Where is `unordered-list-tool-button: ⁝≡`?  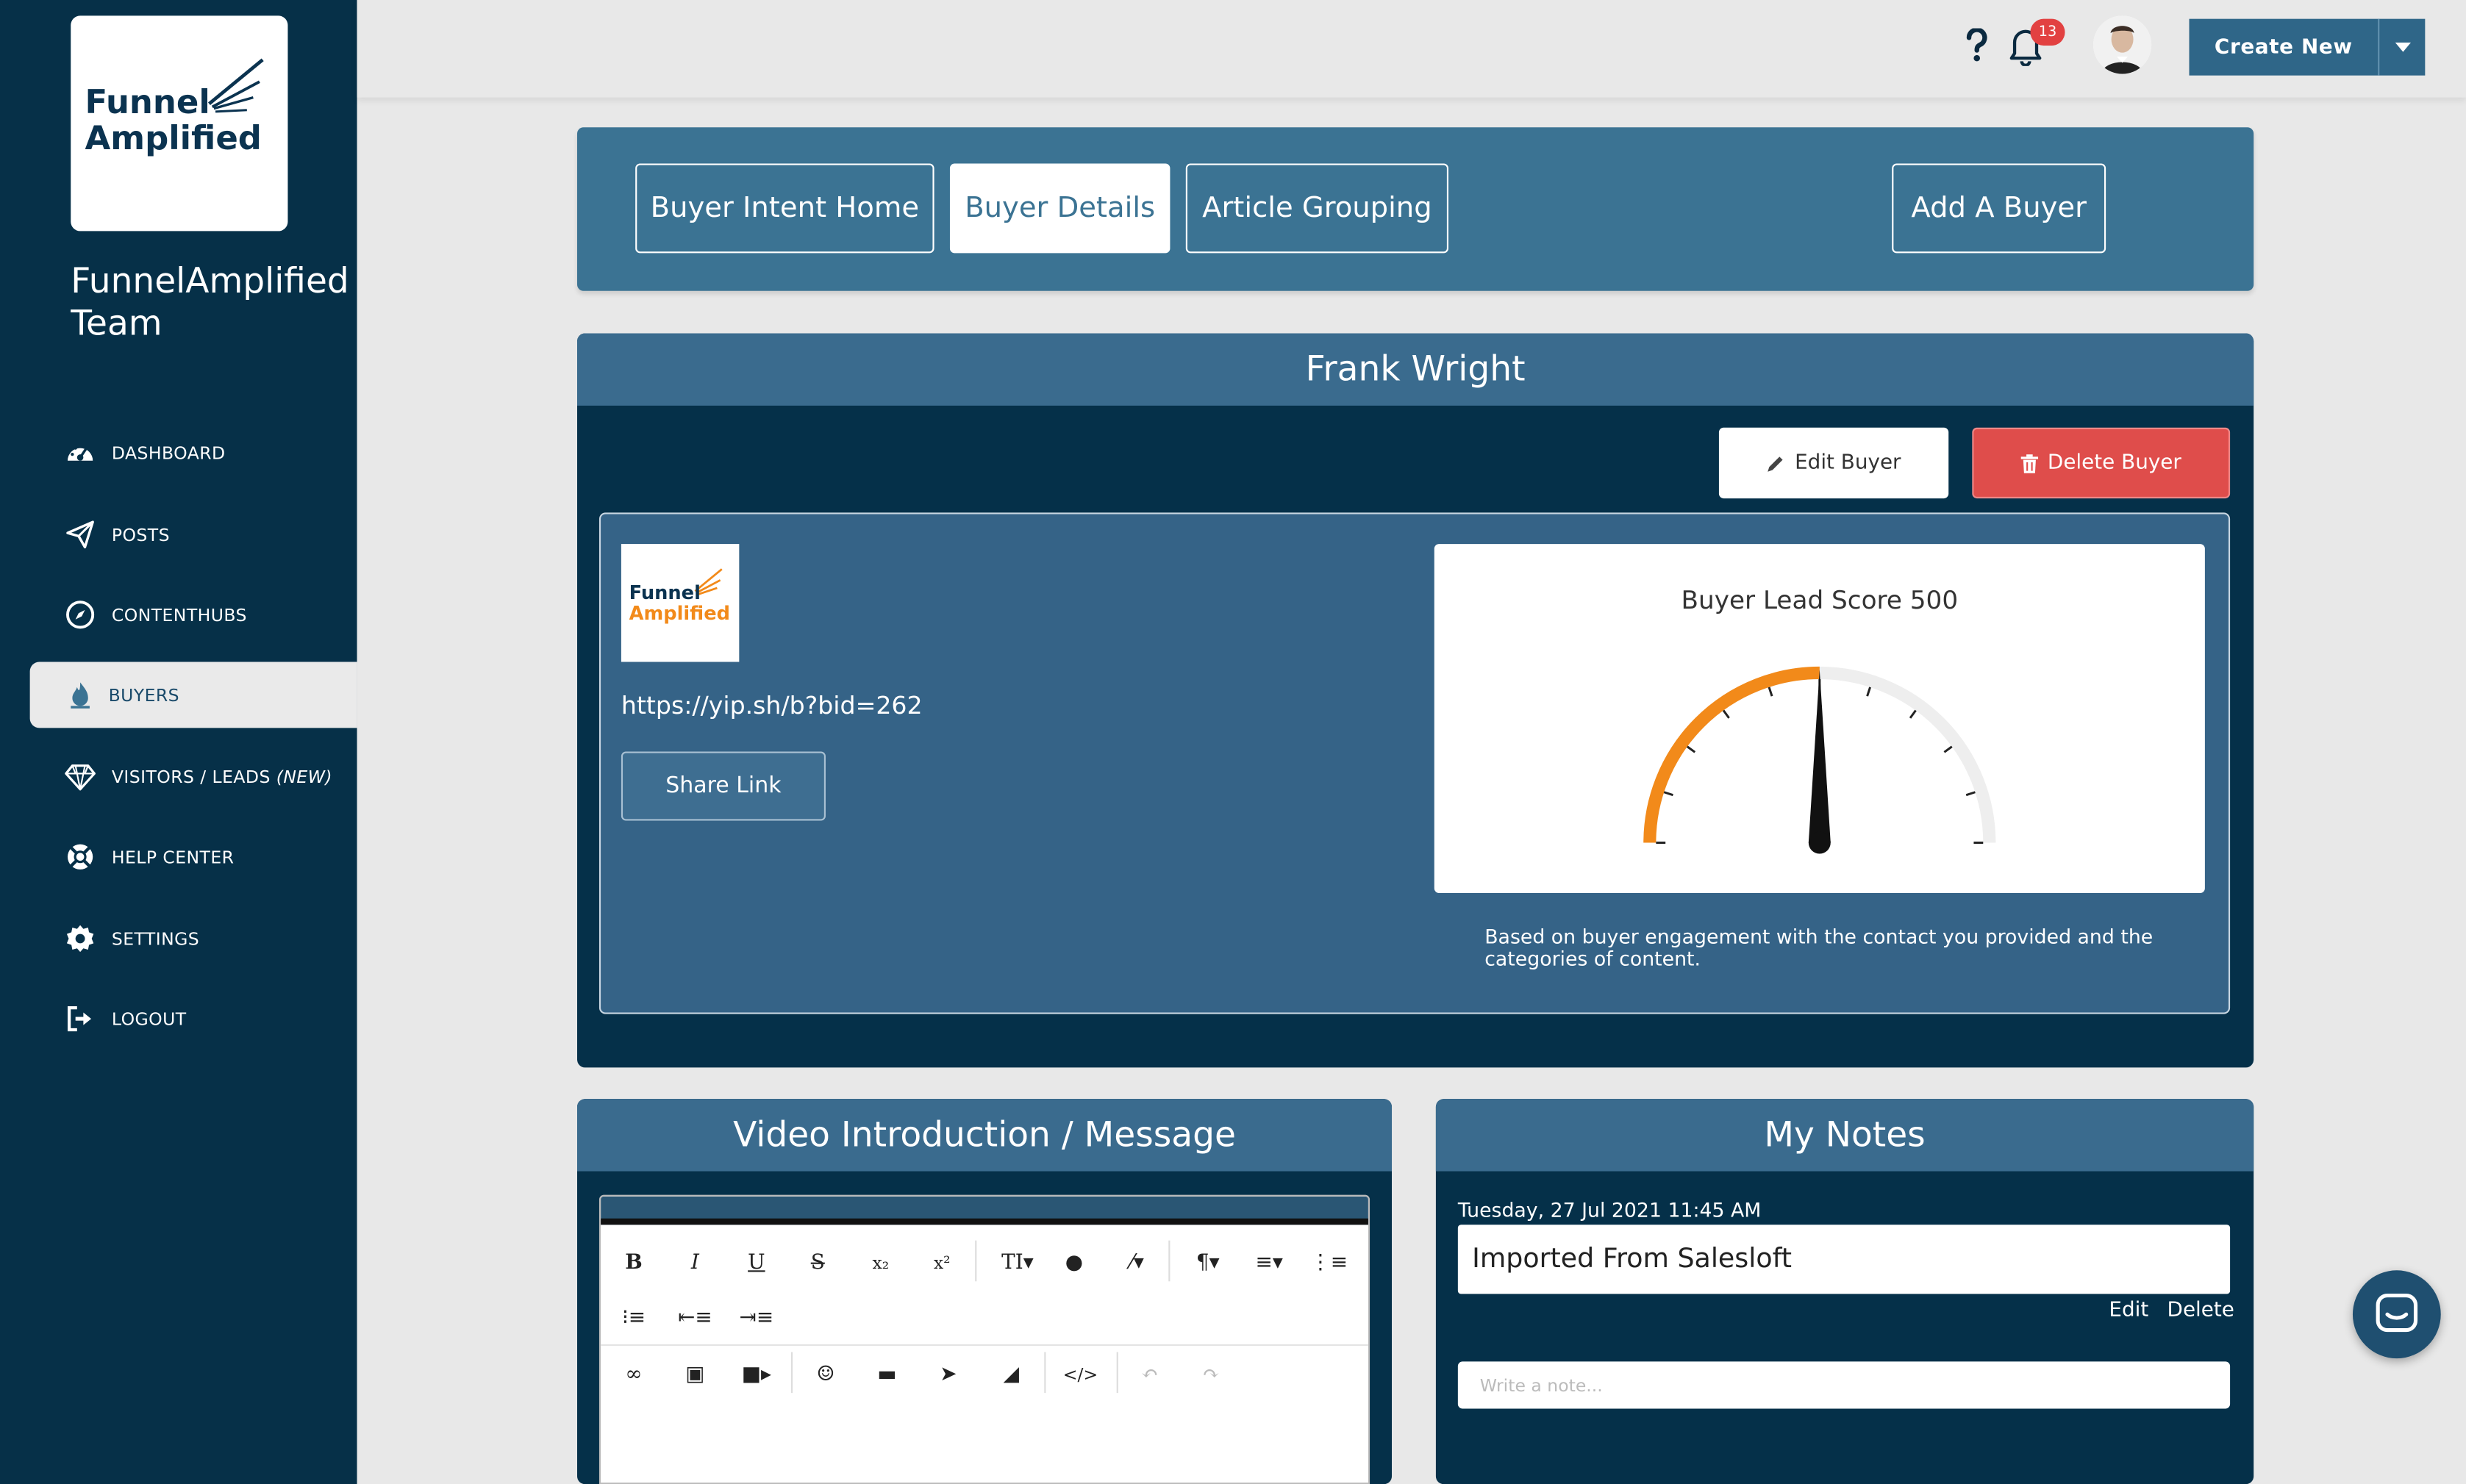
unordered-list-tool-button: ⁝≡ is located at coordinates (633, 1318).